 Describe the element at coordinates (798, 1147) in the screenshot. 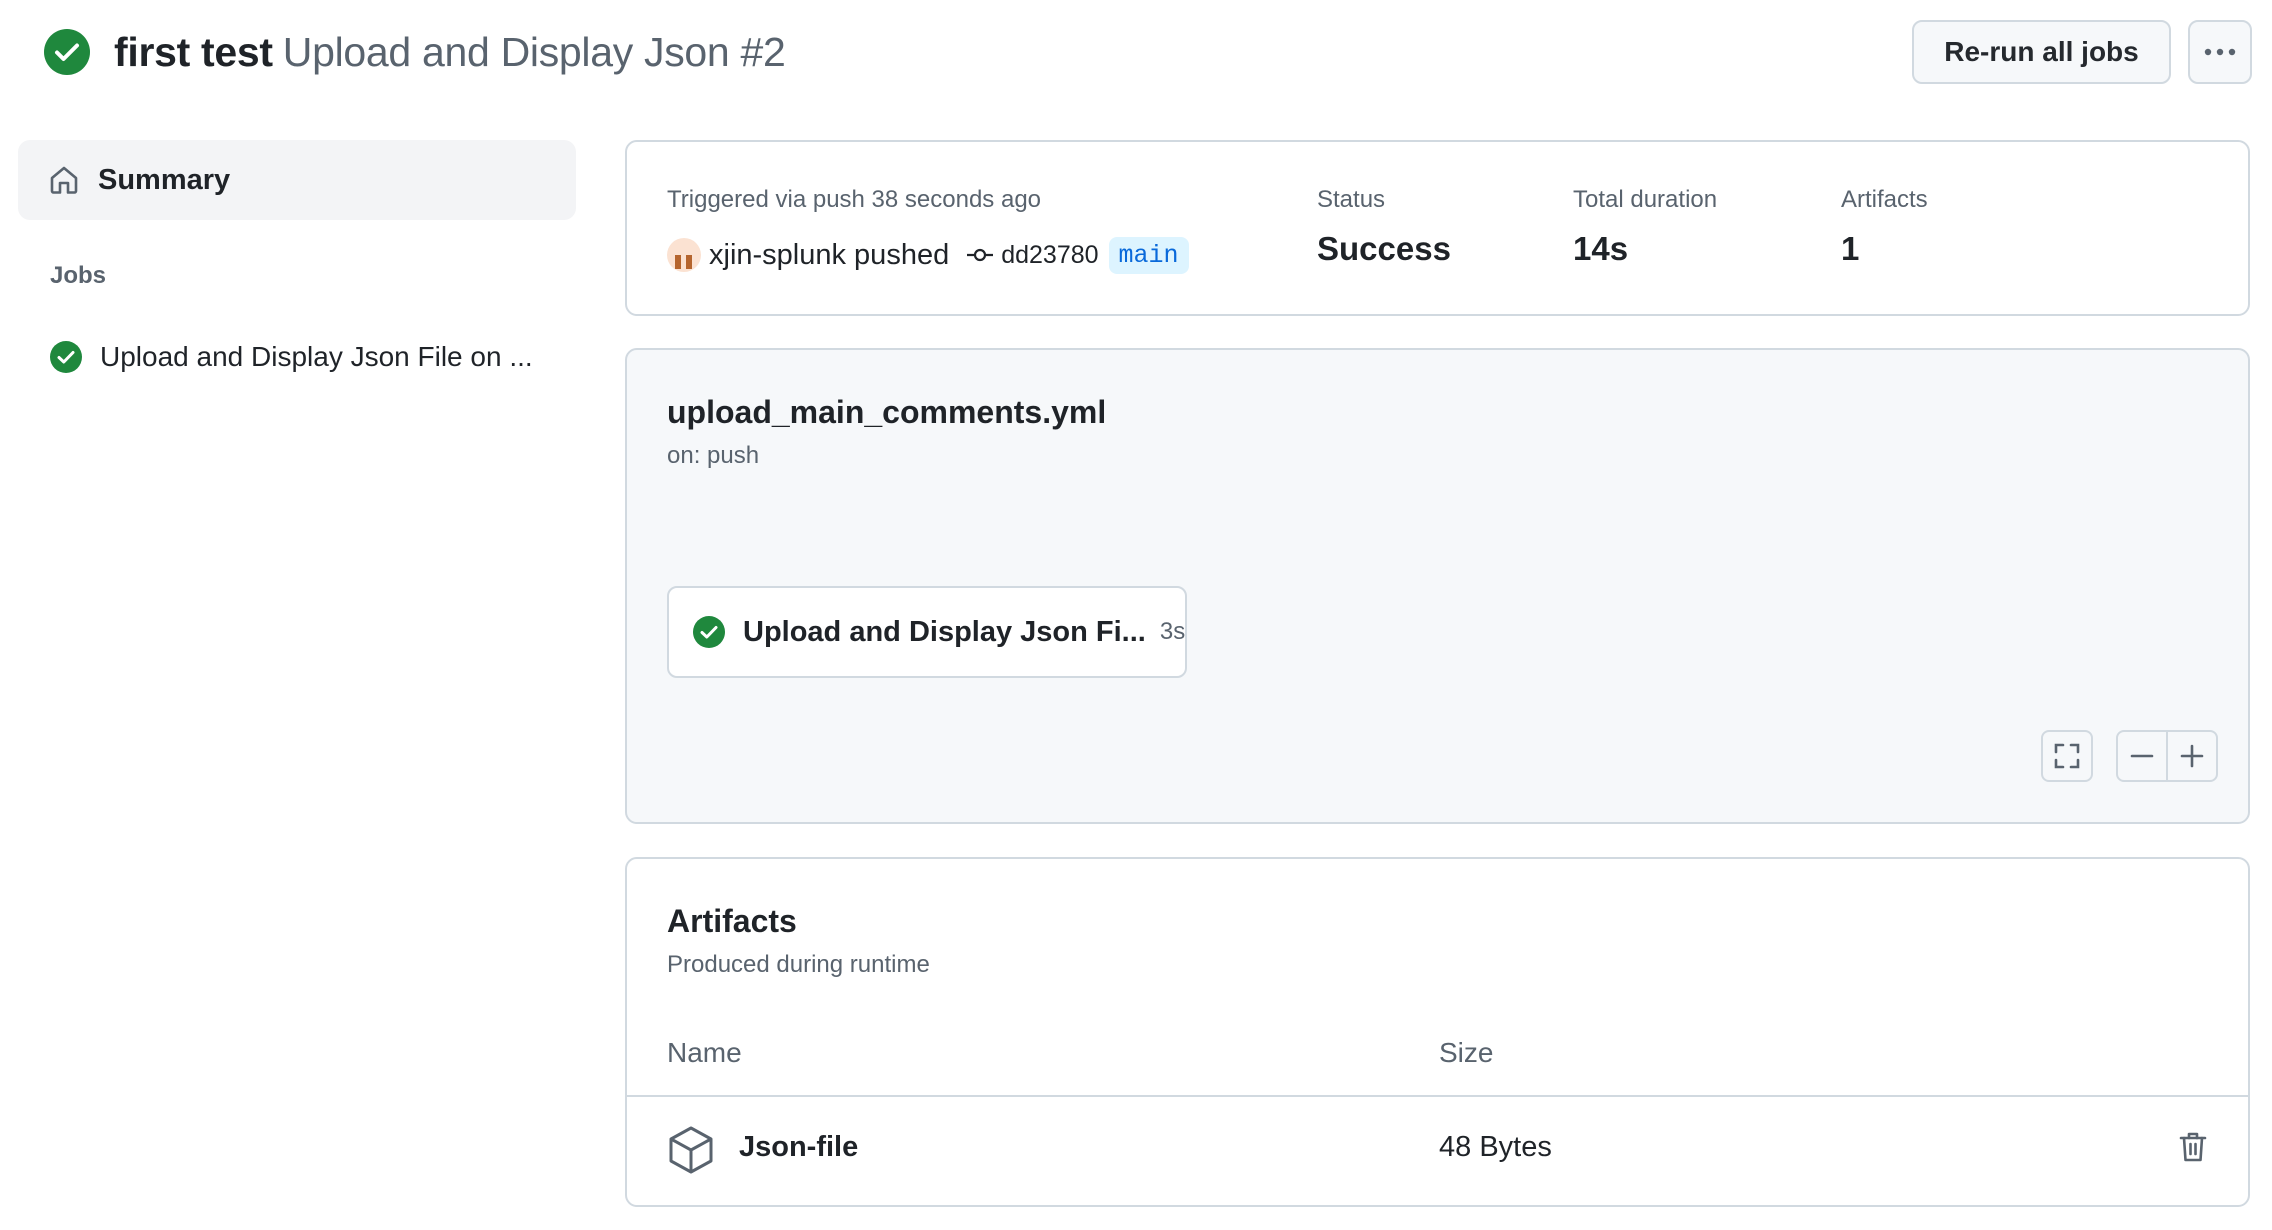

I see `artifact-name-link: Json-file` at that location.